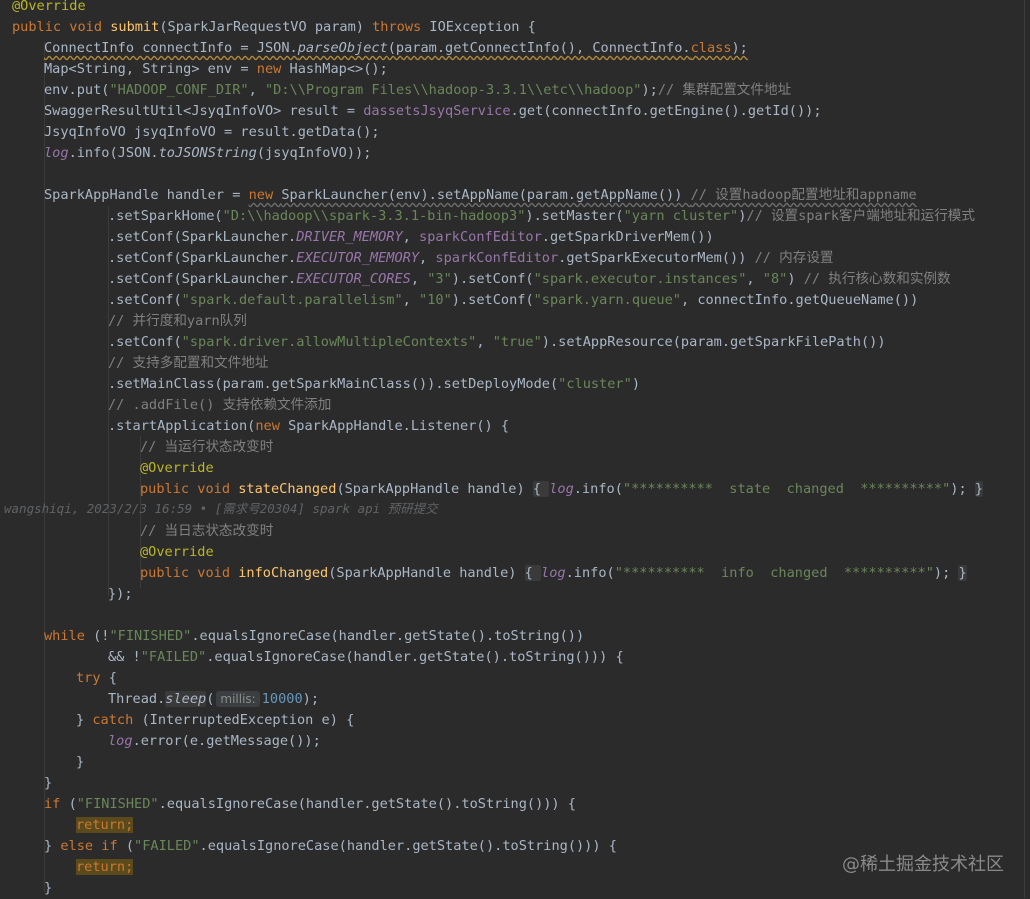 The height and width of the screenshot is (899, 1030). Describe the element at coordinates (627, 237) in the screenshot. I see `code-text: .getSparkDriverMem())` at that location.